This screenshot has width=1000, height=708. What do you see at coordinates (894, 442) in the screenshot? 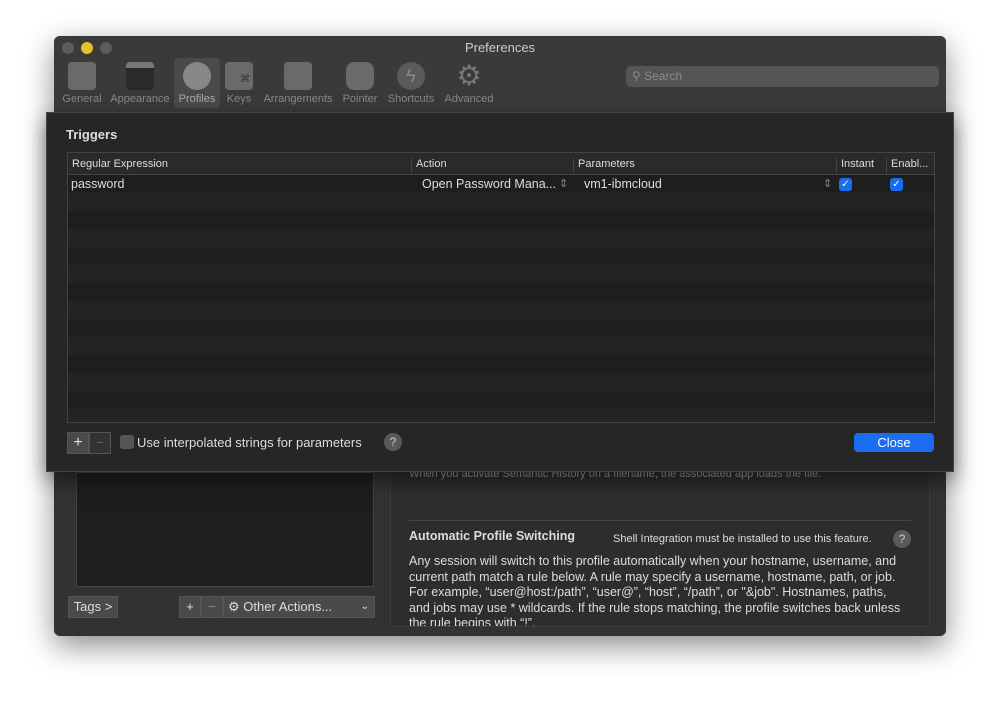
I see `close-button: Close` at bounding box center [894, 442].